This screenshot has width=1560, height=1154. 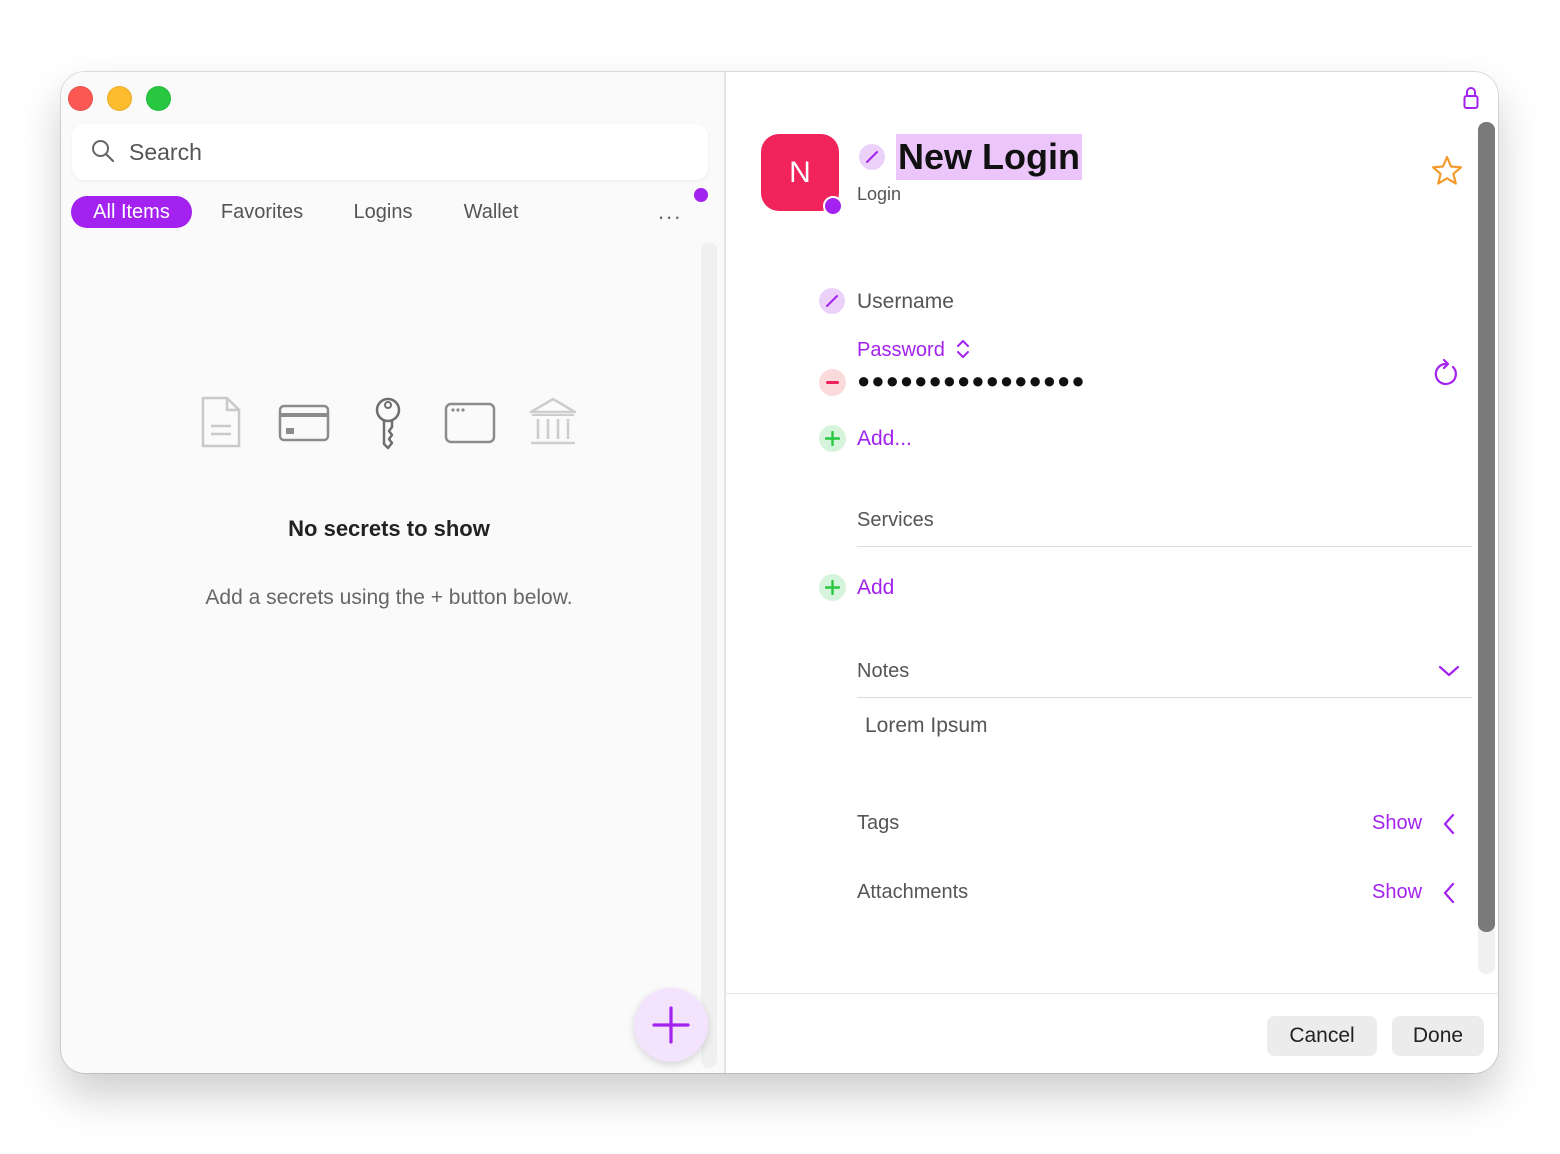 I want to click on edit-title-button, so click(x=872, y=157).